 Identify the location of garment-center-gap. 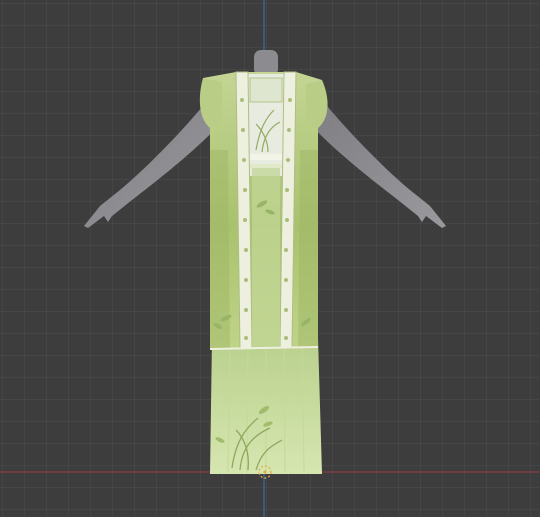
(266, 258).